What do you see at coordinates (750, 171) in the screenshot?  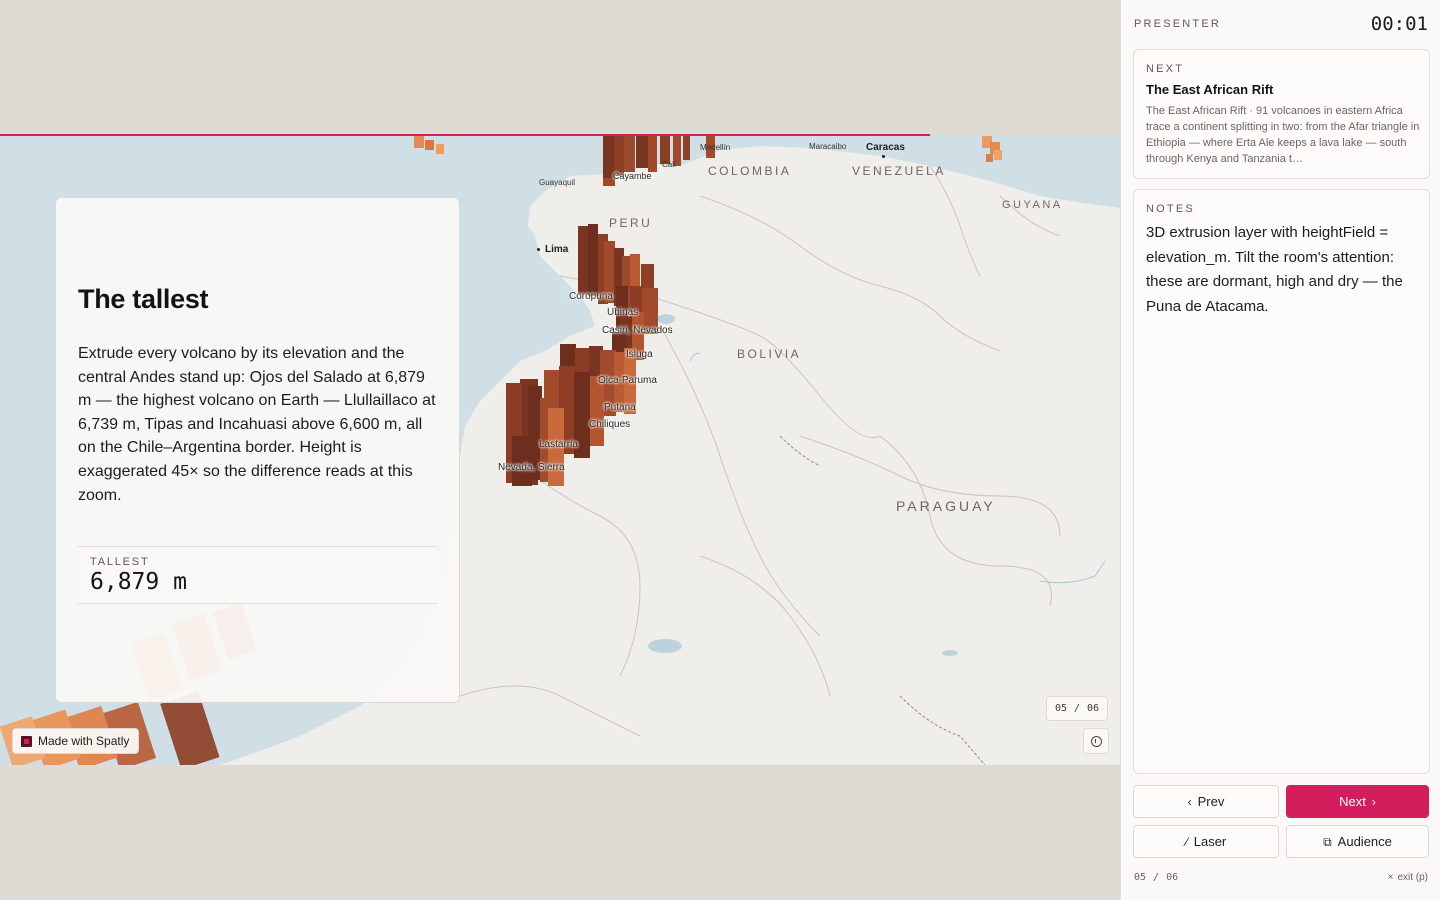 I see `country-label-colombia: COLOMBIA` at bounding box center [750, 171].